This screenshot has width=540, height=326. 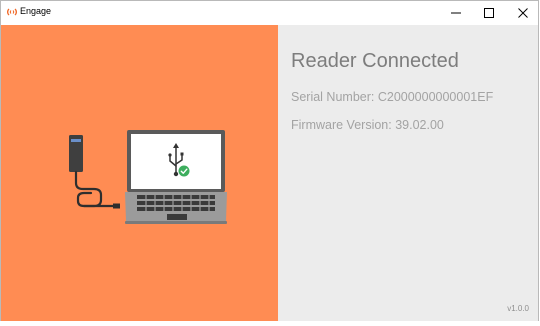 I want to click on firmware-version-text: Firmware Version: 39.02.00, so click(x=367, y=125).